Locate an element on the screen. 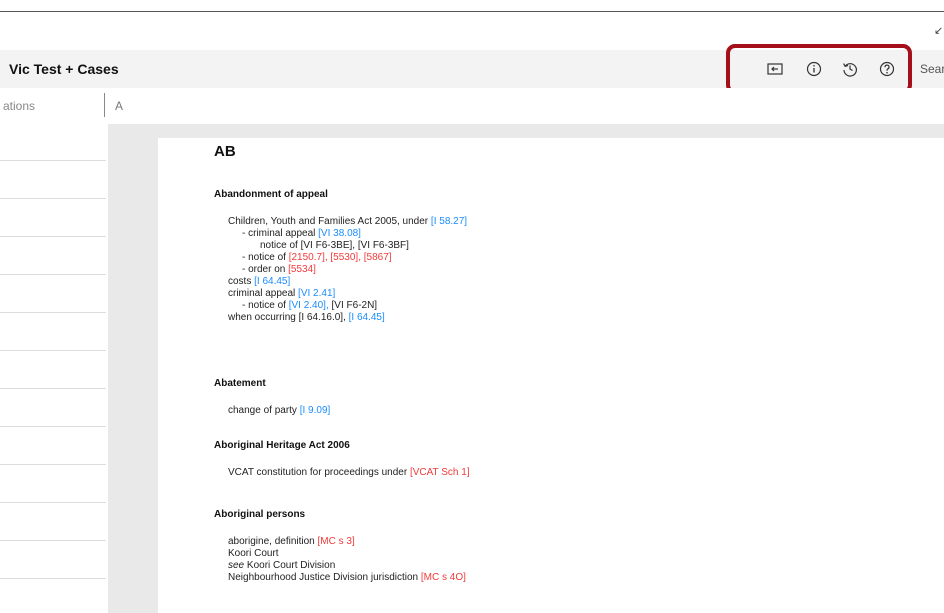  reference-link: [2150.7], is located at coordinates (308, 257).